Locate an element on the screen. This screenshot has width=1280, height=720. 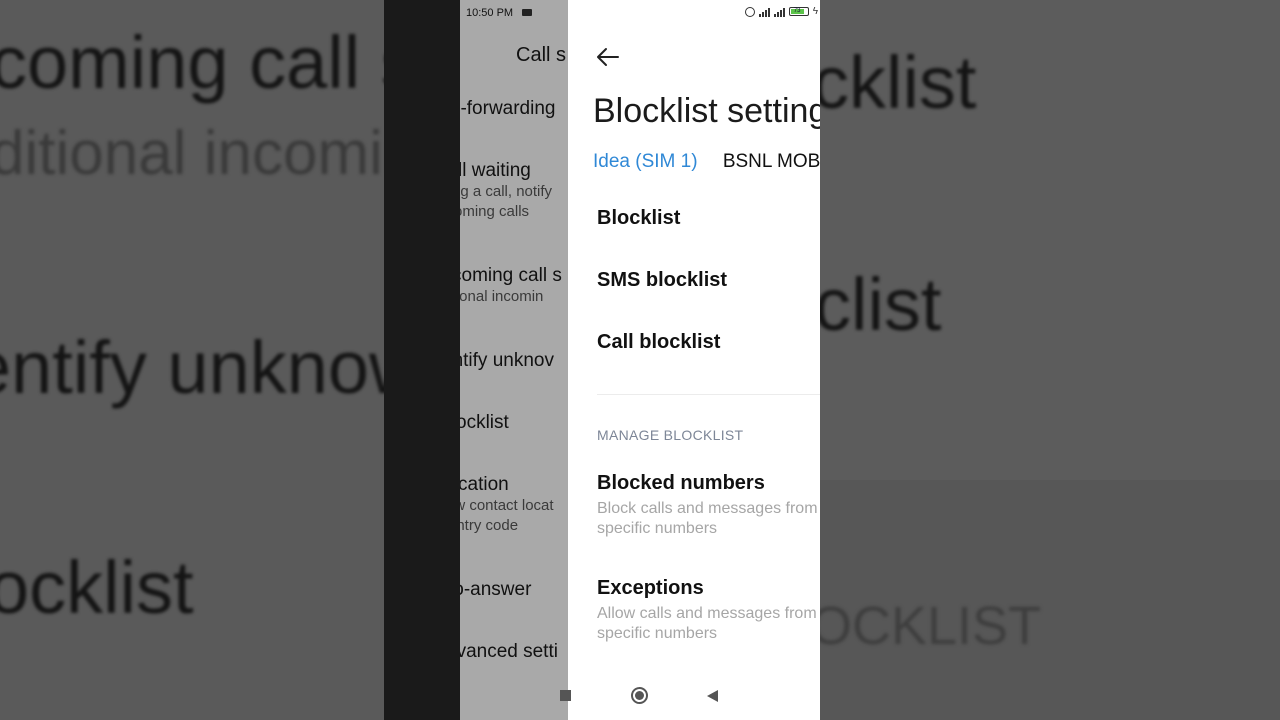
row-title: SMS blocklist is located at coordinates (662, 280).